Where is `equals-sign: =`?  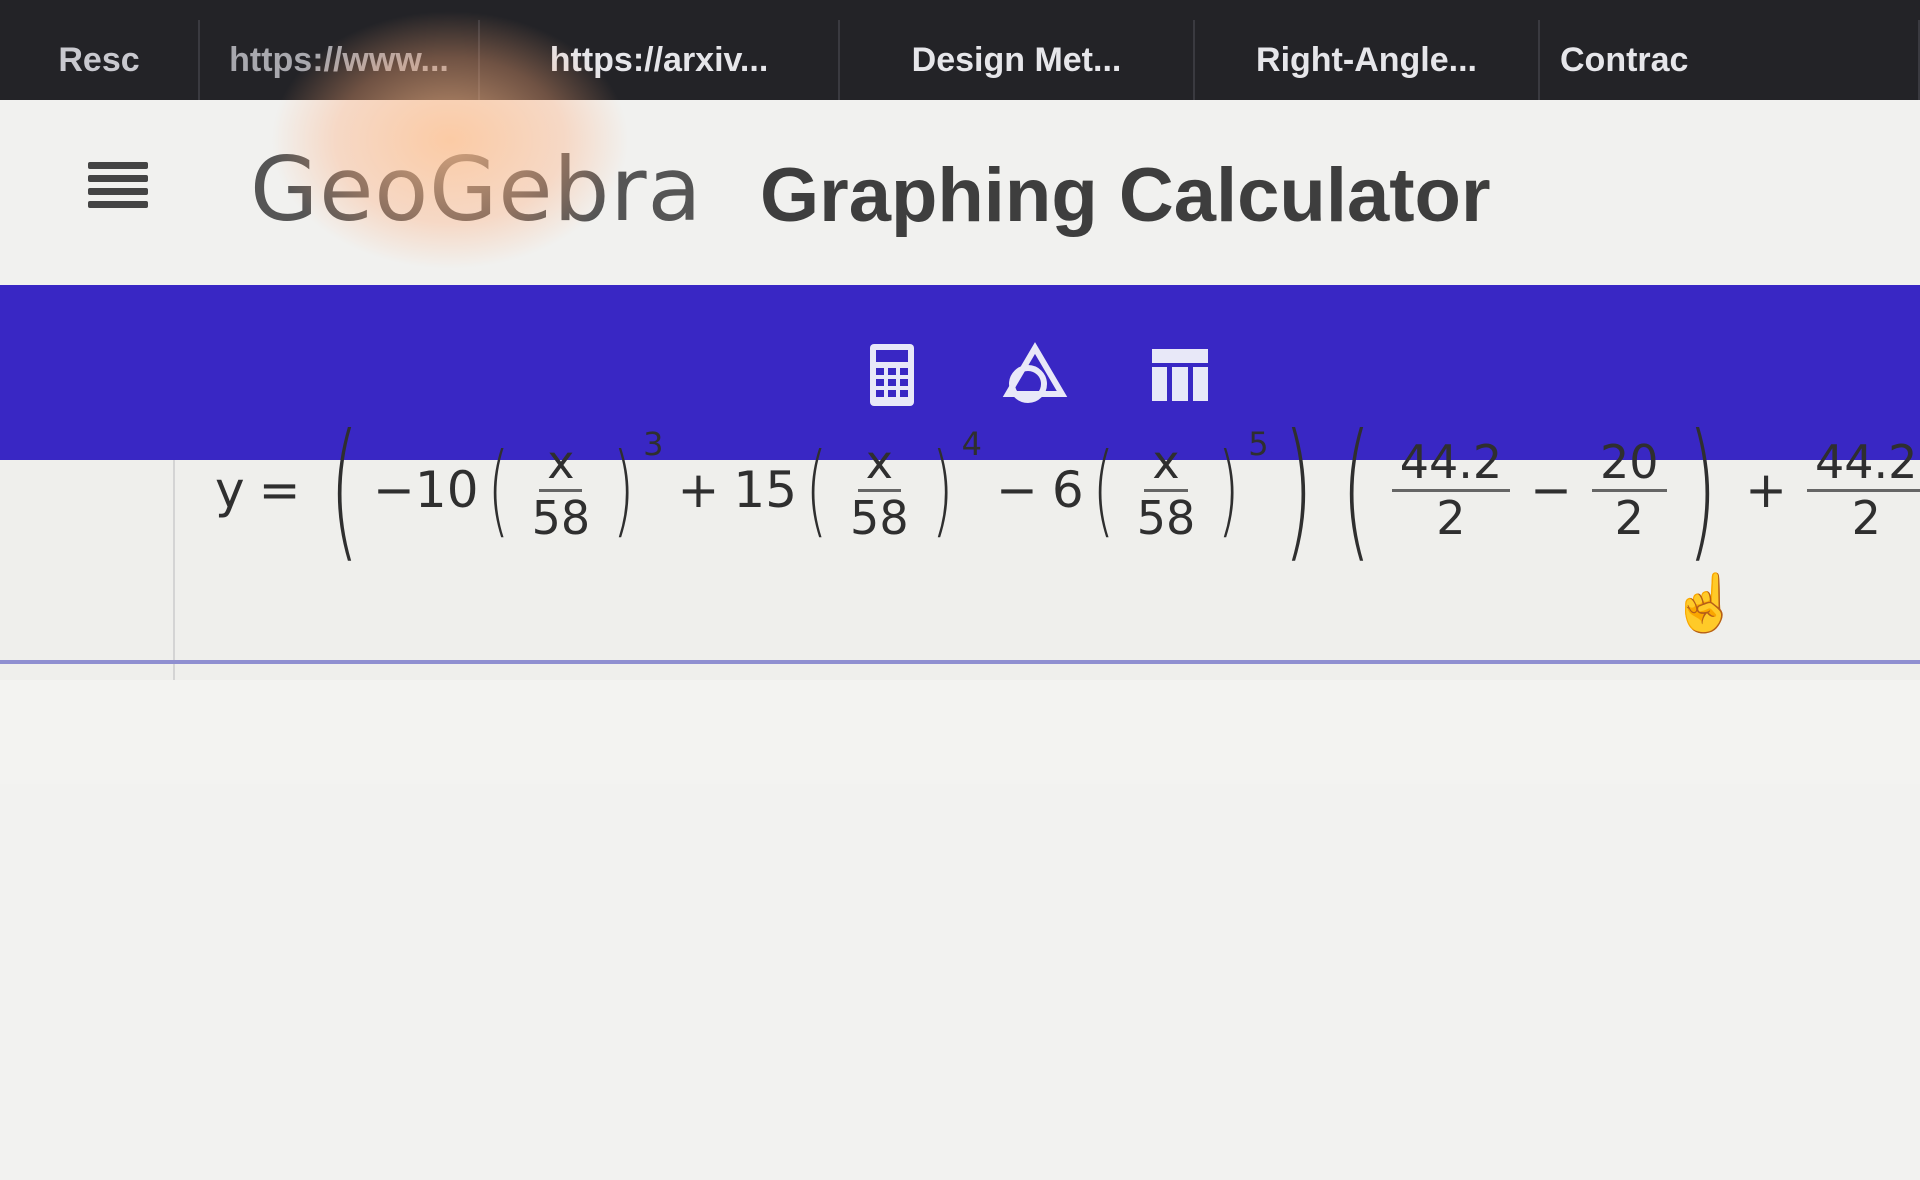
equals-sign: = is located at coordinates (279, 490).